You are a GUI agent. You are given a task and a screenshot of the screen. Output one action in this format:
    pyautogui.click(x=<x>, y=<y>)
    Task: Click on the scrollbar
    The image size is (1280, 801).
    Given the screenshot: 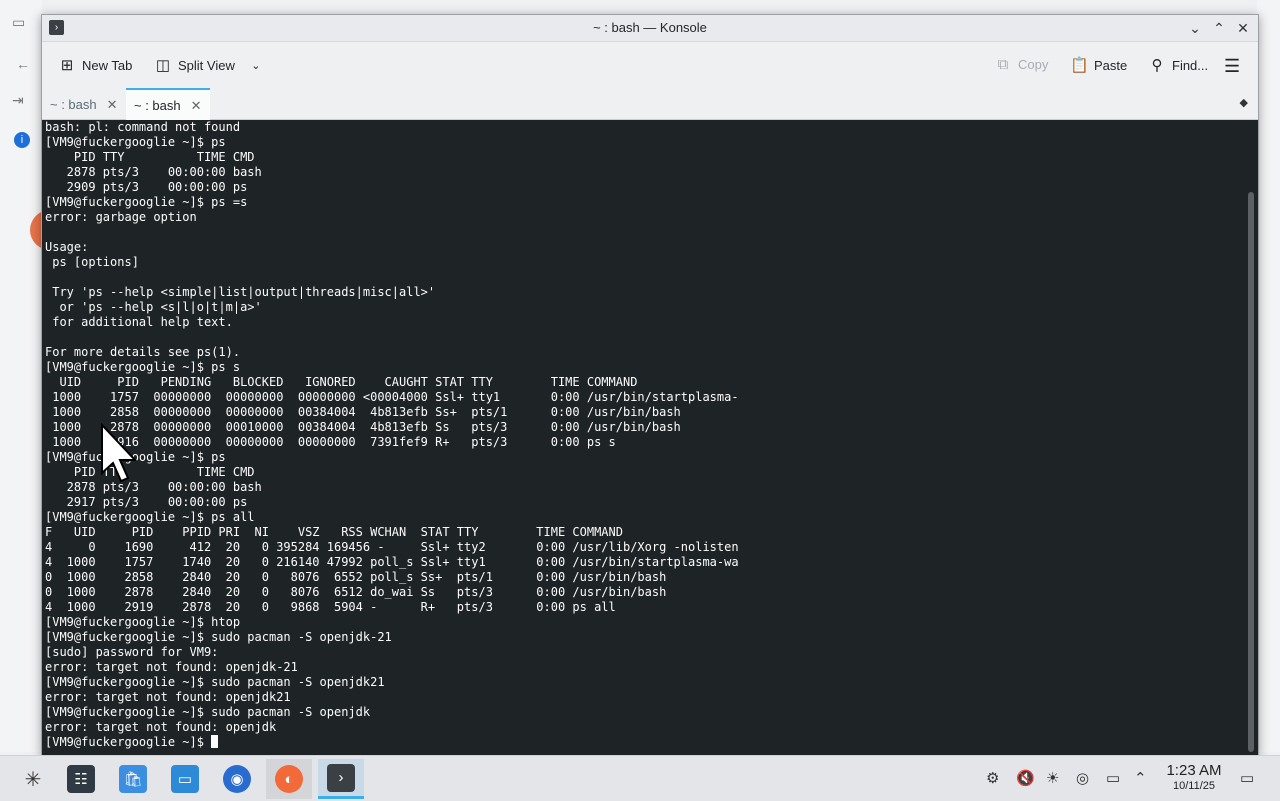 What is the action you would take?
    pyautogui.click(x=1251, y=437)
    